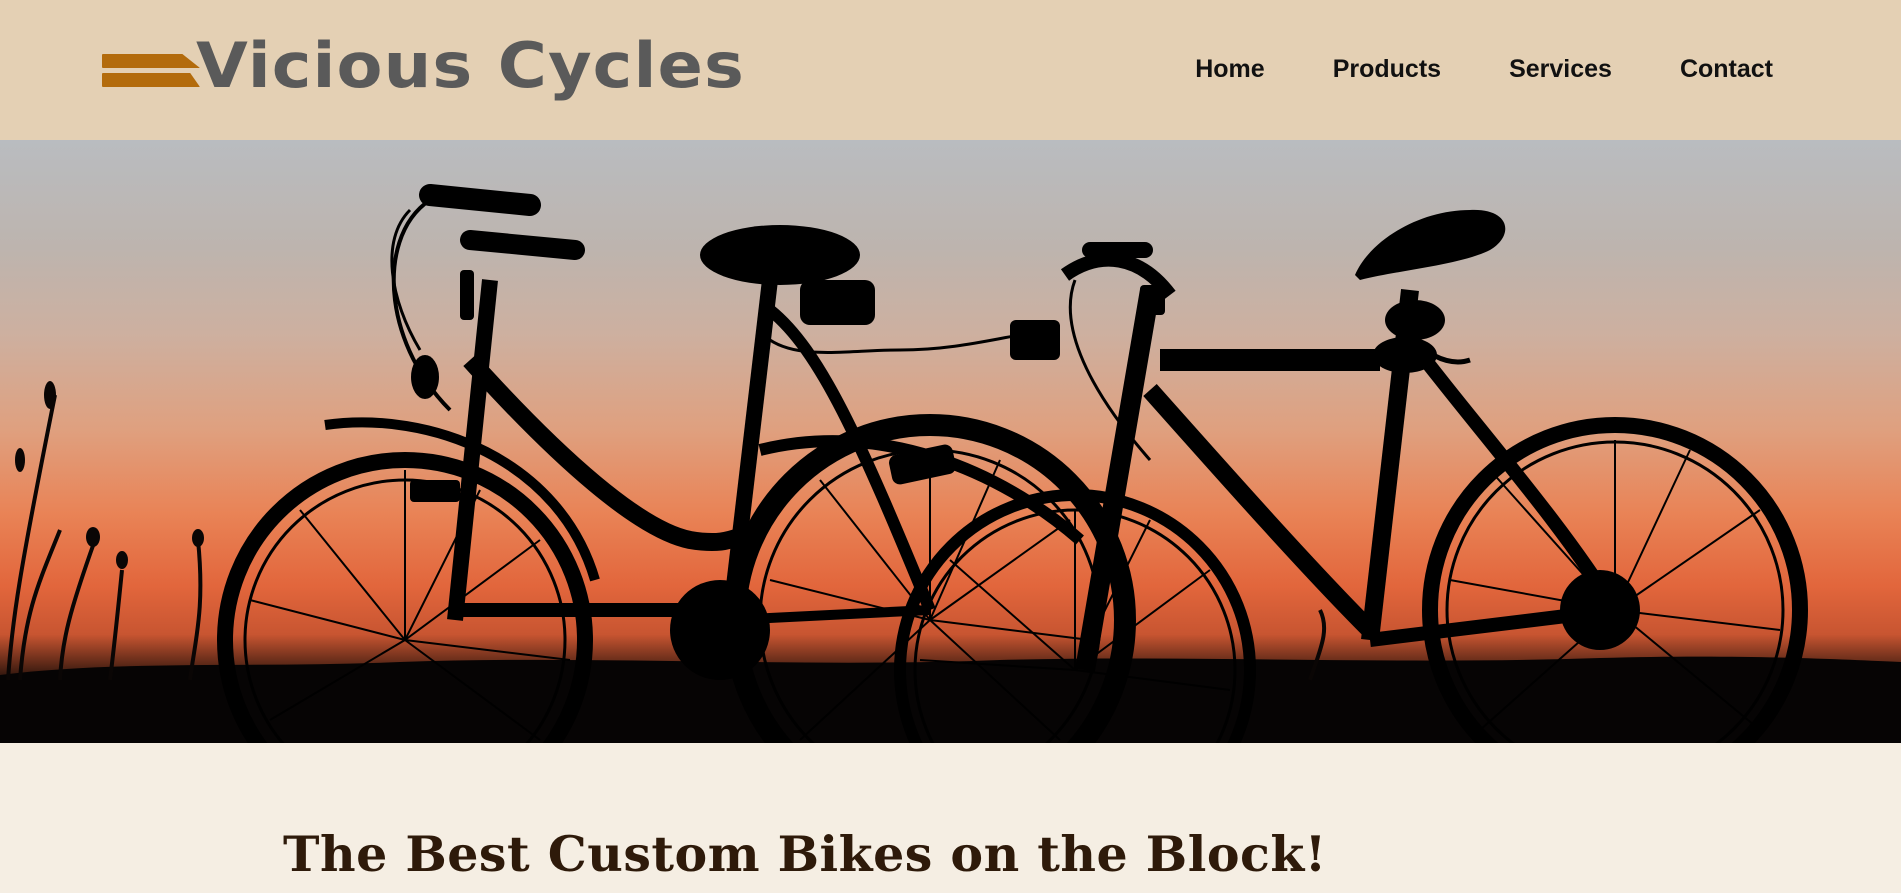  What do you see at coordinates (1229, 69) in the screenshot?
I see `nav-home: Home` at bounding box center [1229, 69].